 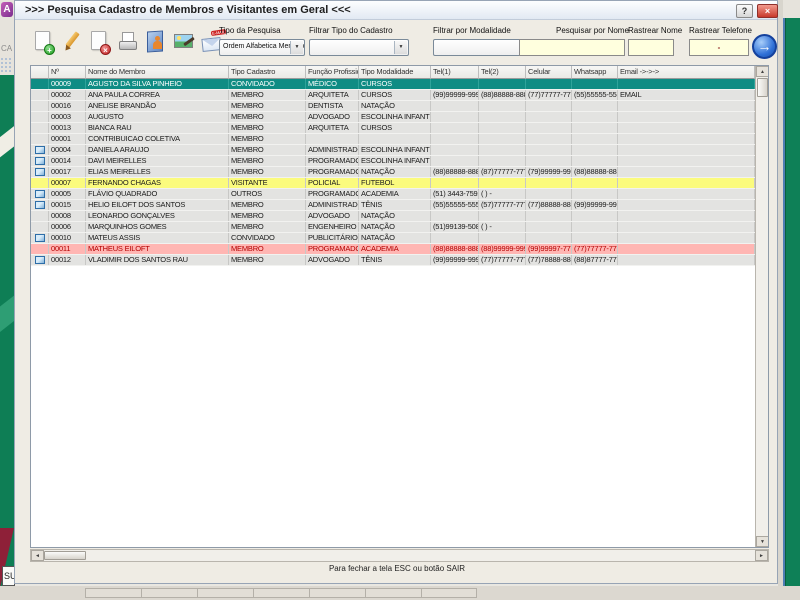 I want to click on scroll-left-arrow: ◄, so click(x=37, y=555).